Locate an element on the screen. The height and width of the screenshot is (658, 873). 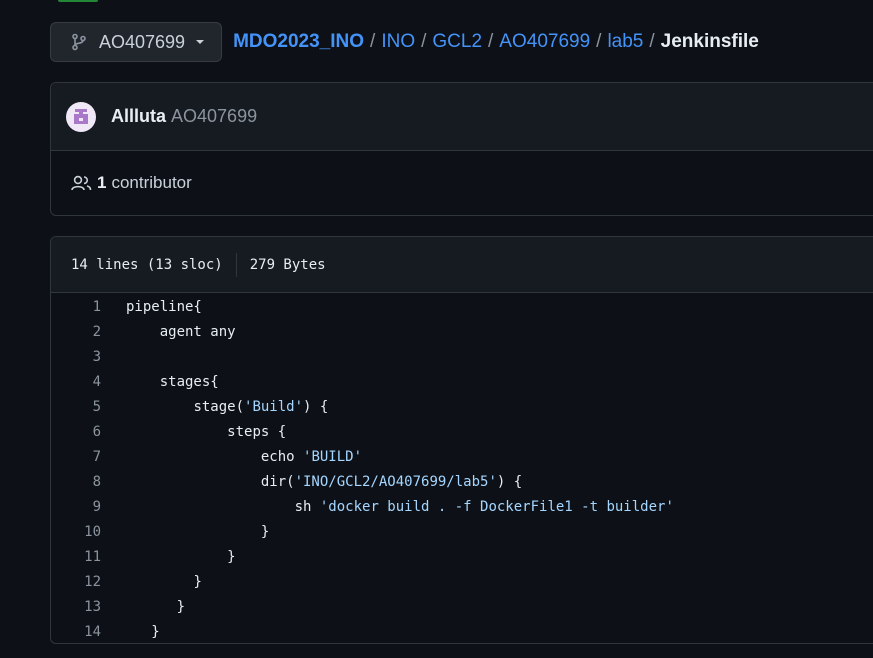
code-line: 8 dir('INO/GCL2/AO407699/lab5') { is located at coordinates (462, 481).